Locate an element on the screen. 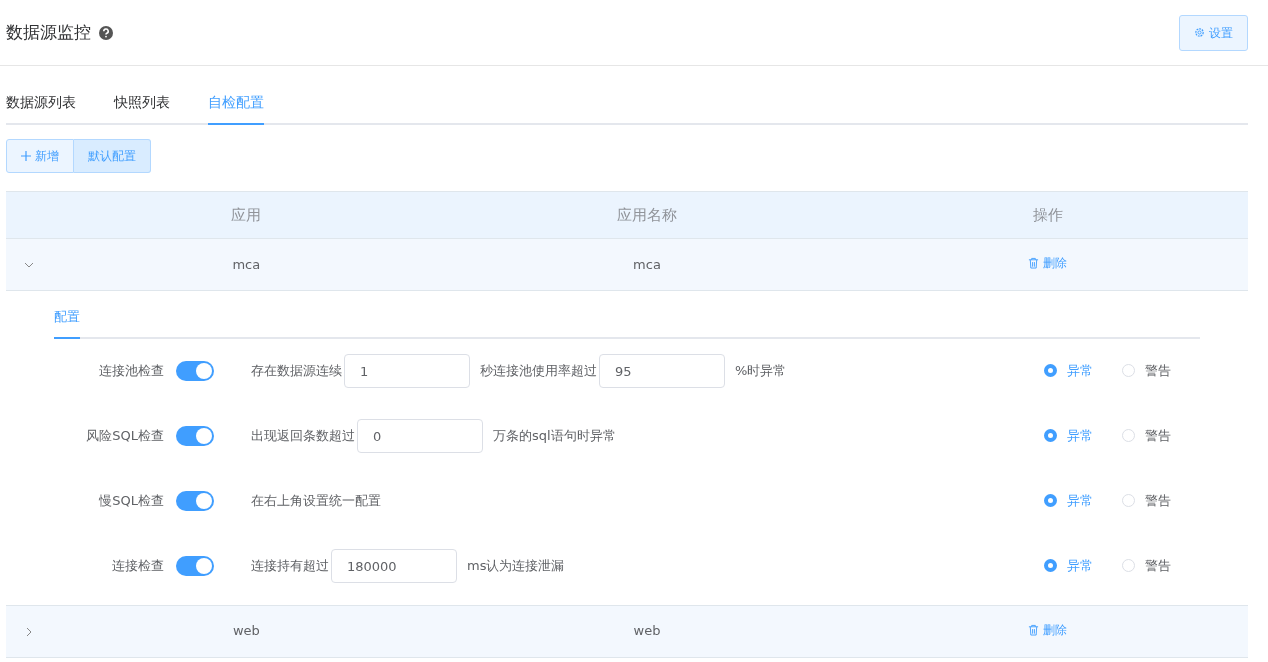 The image size is (1268, 662). check-label: 慢SQL检查 is located at coordinates (131, 501).